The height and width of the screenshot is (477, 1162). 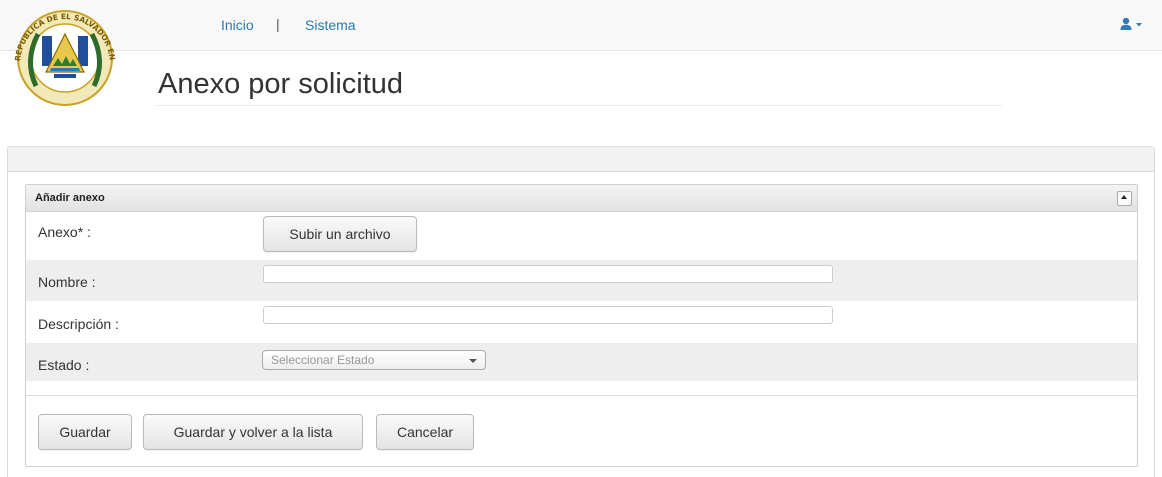 I want to click on save-button: Guardar, so click(x=85, y=432).